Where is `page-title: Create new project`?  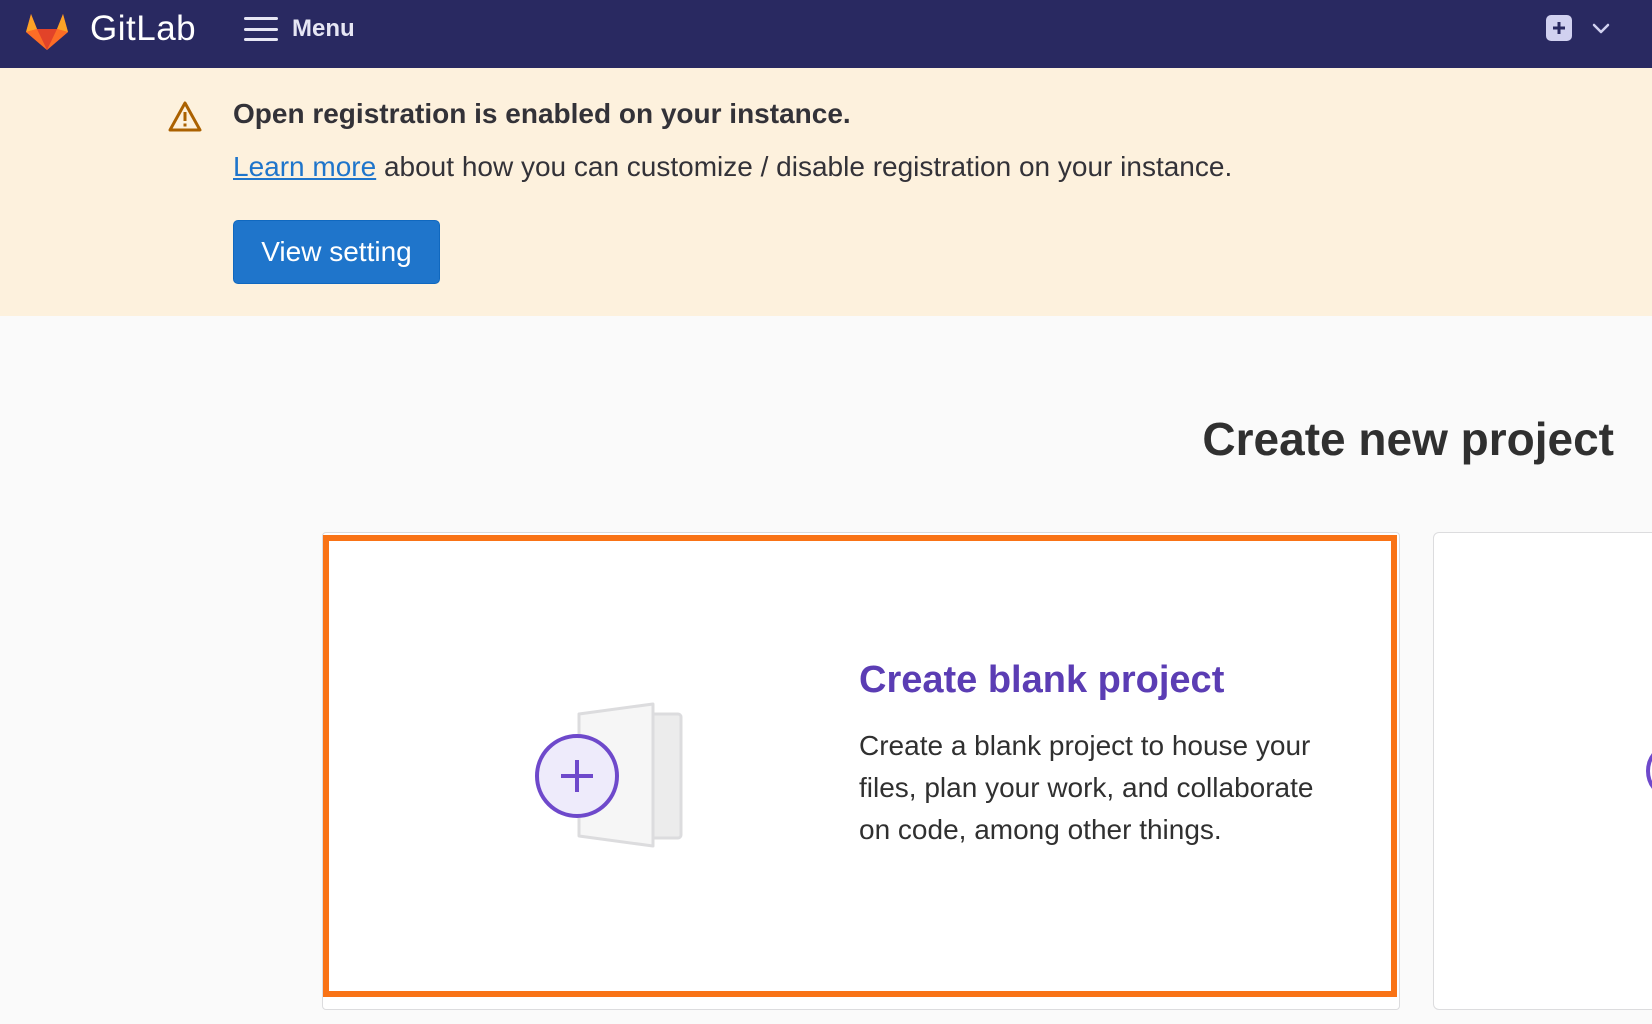 page-title: Create new project is located at coordinates (1408, 439).